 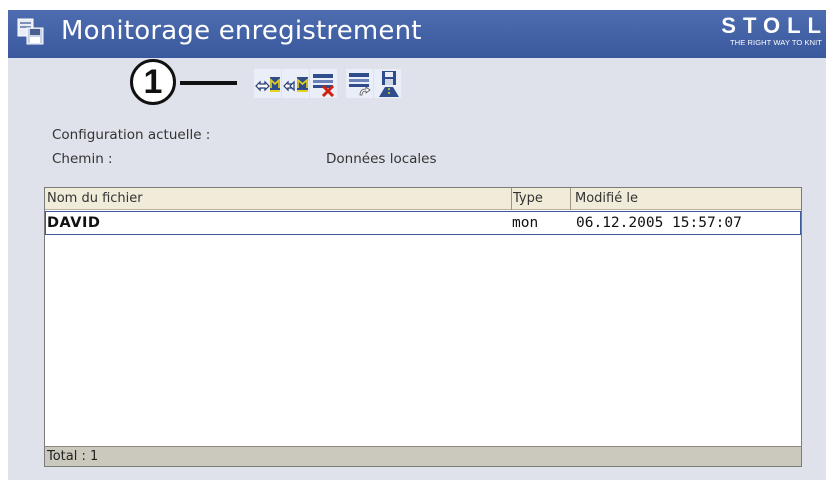 What do you see at coordinates (153, 82) in the screenshot?
I see `callout-marker: 1` at bounding box center [153, 82].